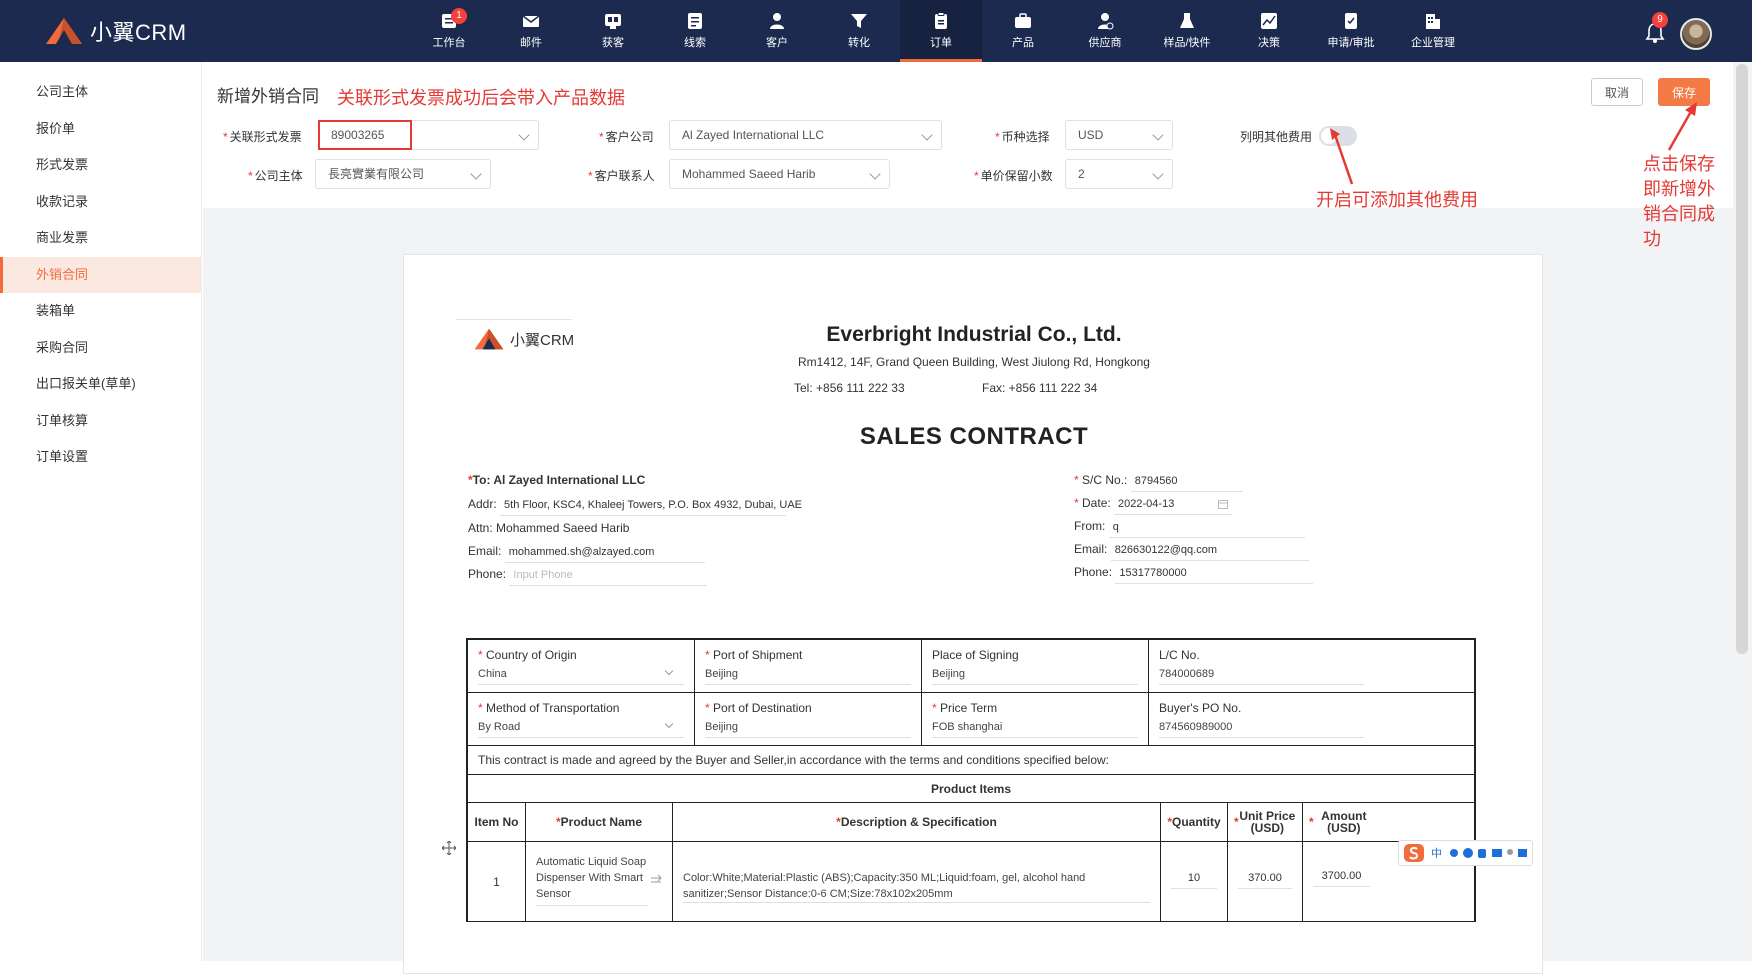 The width and height of the screenshot is (1752, 974). What do you see at coordinates (64, 31) in the screenshot?
I see `logo-mark-icon` at bounding box center [64, 31].